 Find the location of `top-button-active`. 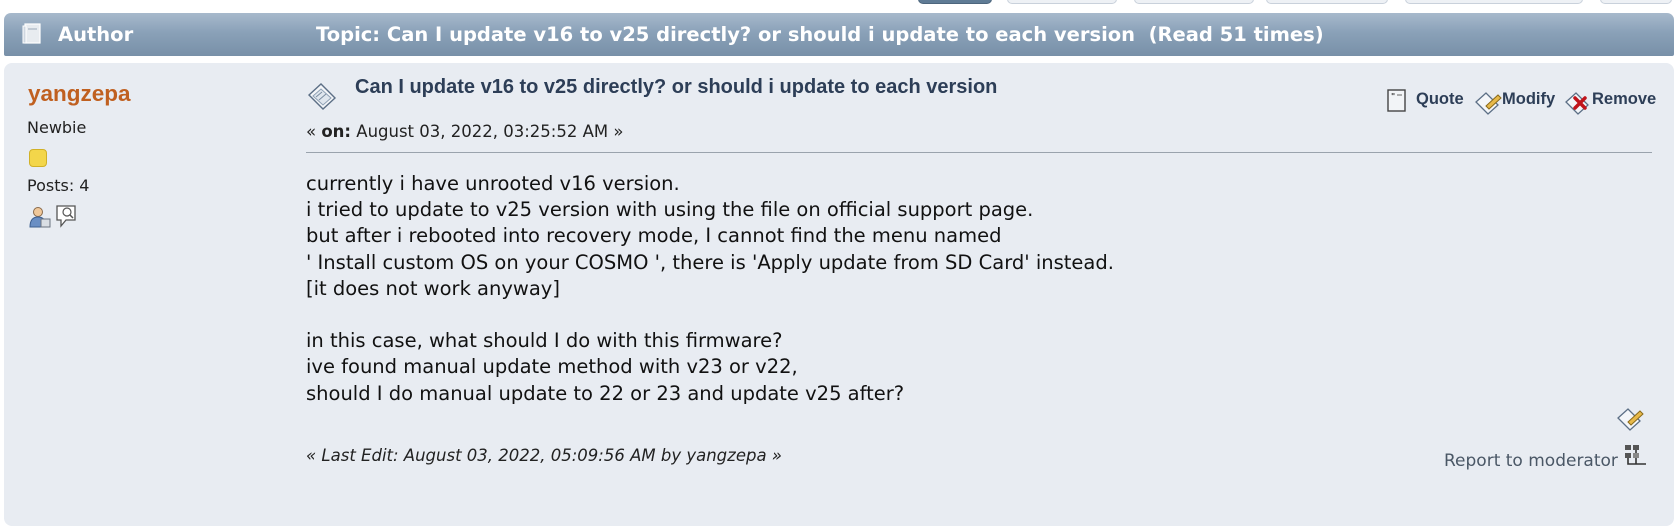

top-button-active is located at coordinates (955, 2).